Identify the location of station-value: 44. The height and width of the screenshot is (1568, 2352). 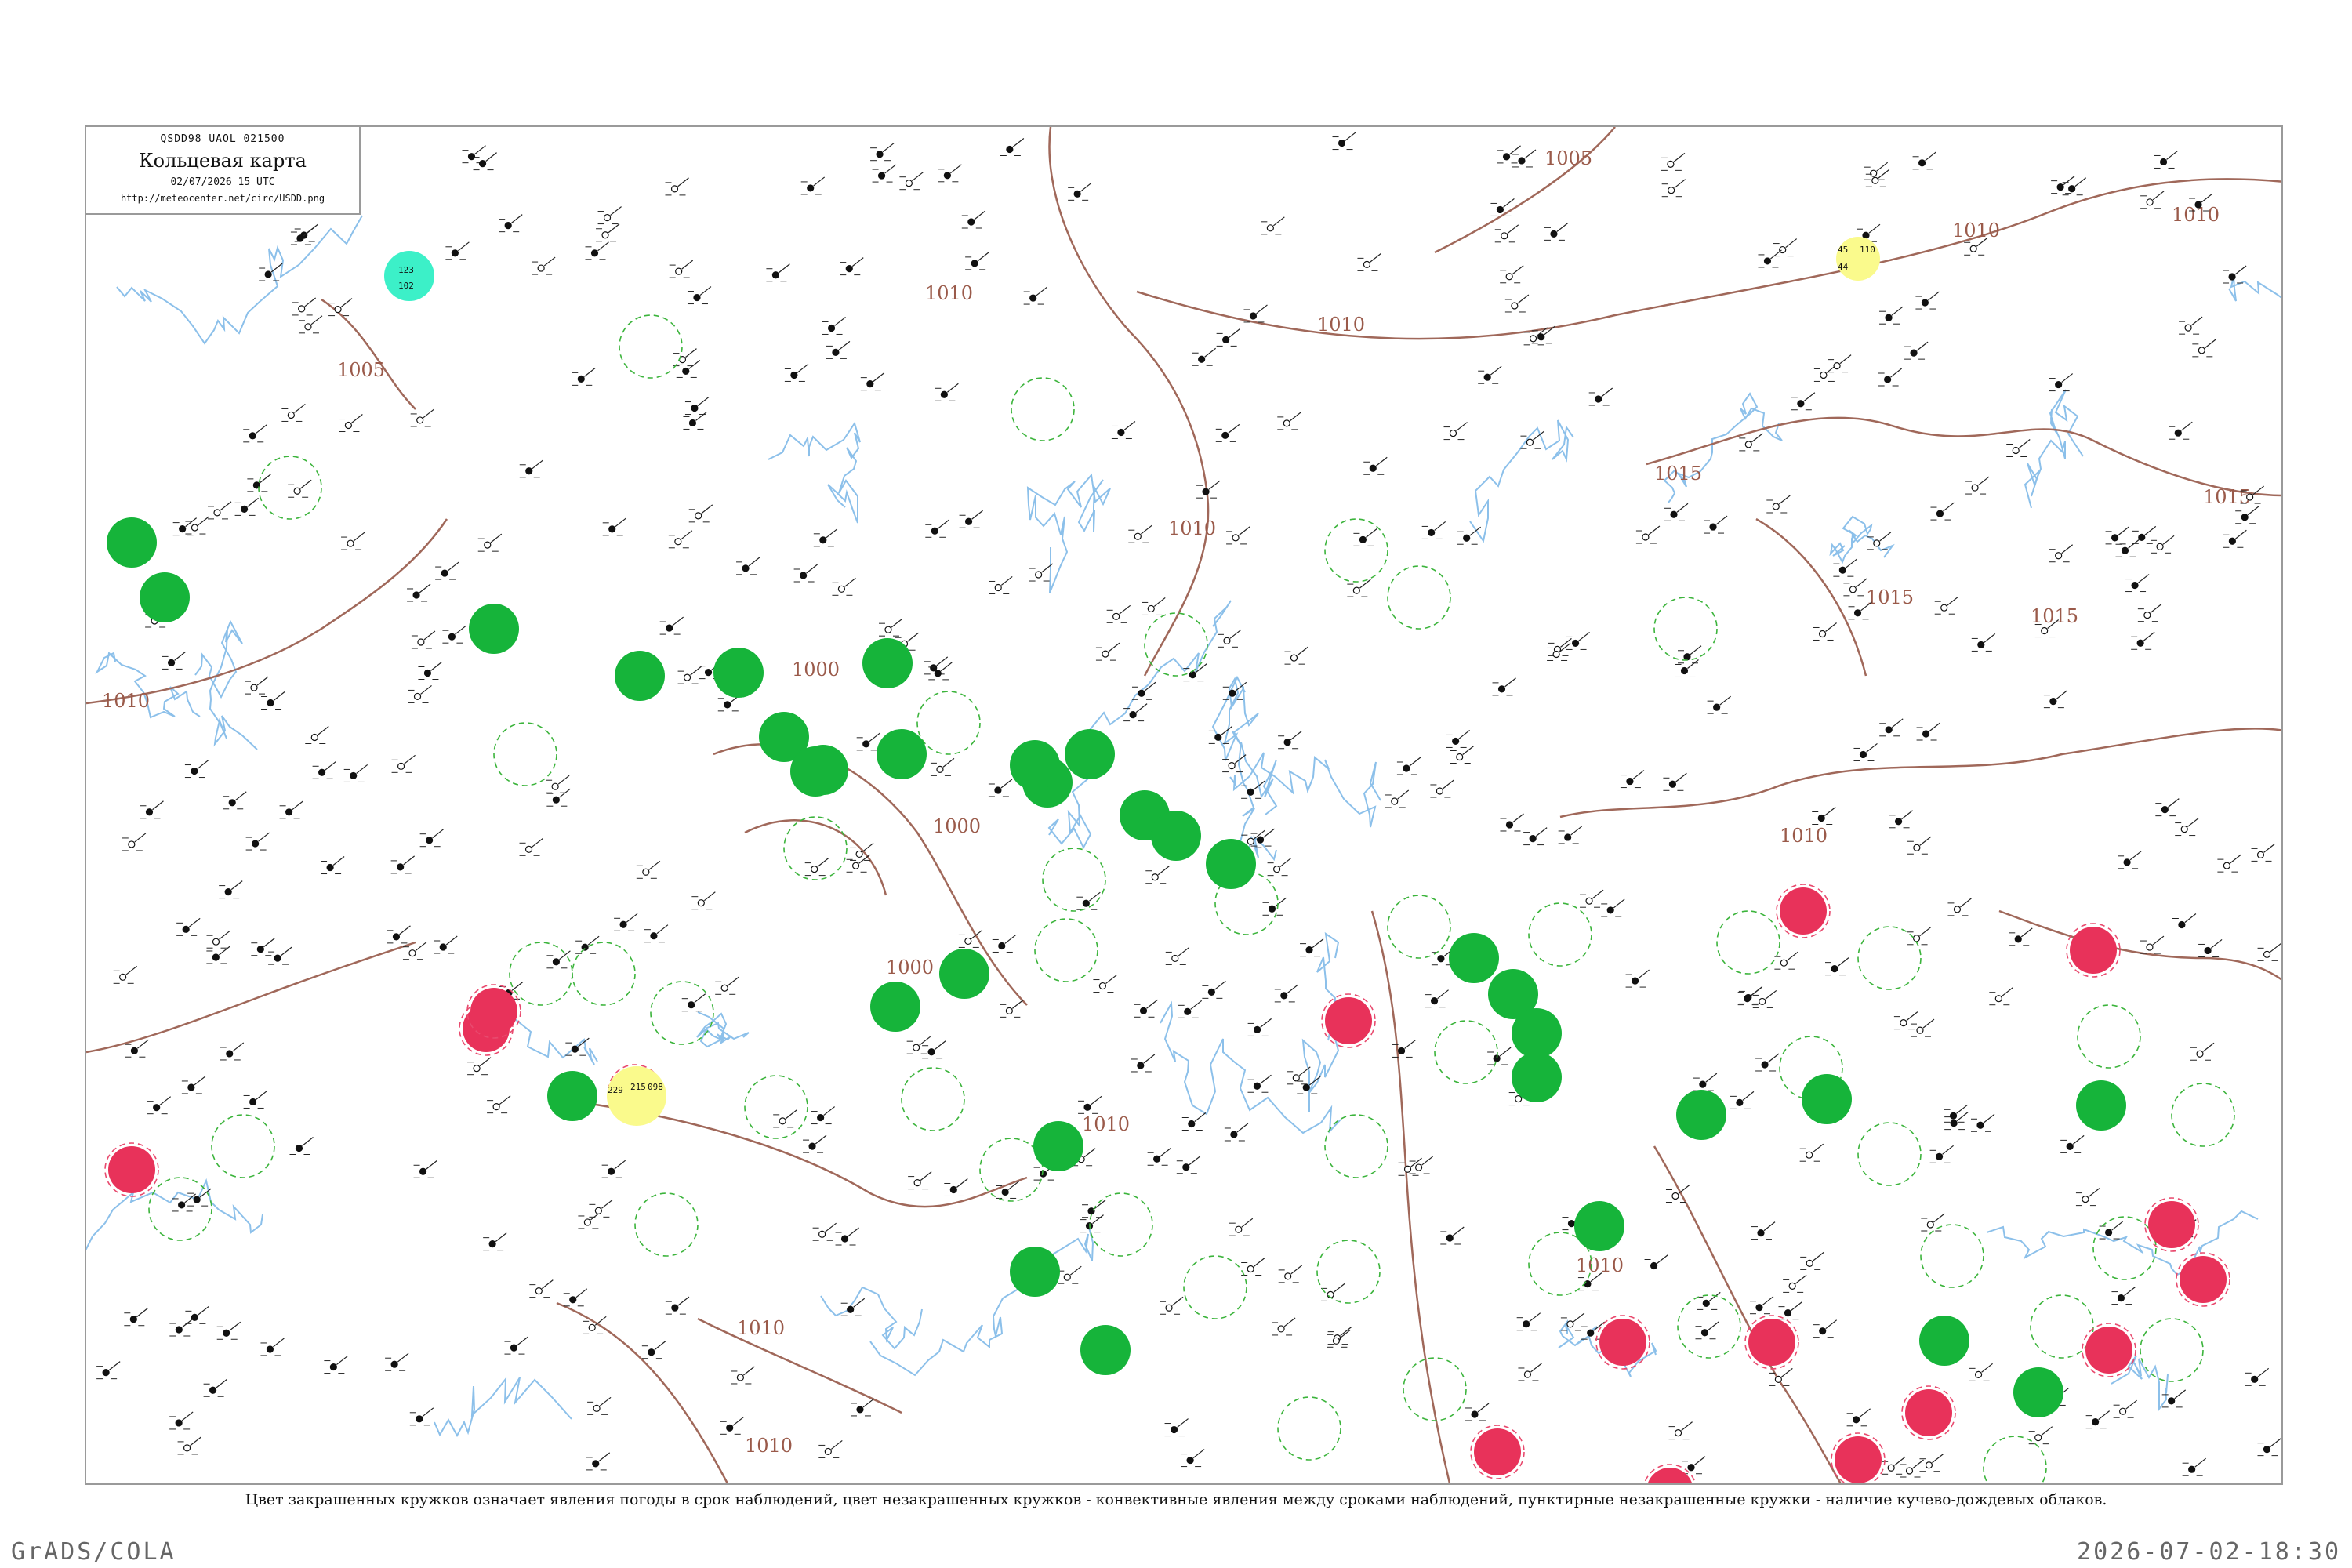
(1843, 267).